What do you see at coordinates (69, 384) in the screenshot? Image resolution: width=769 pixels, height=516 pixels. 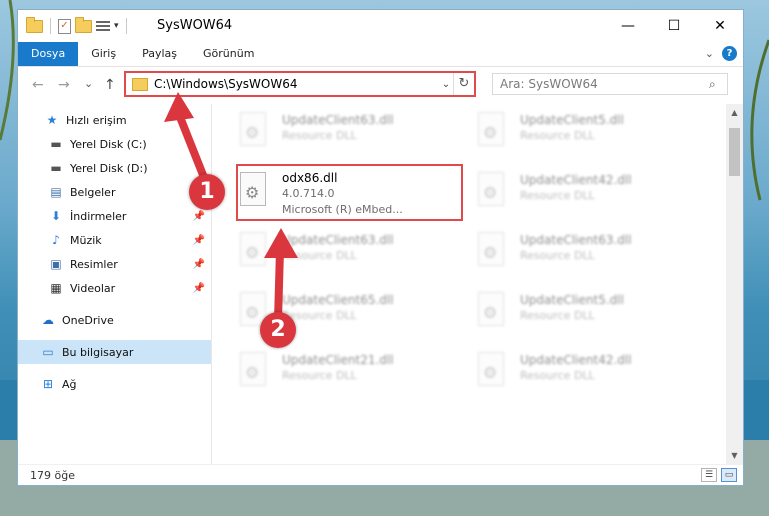 I see `sidebar-item-label: Ağ` at bounding box center [69, 384].